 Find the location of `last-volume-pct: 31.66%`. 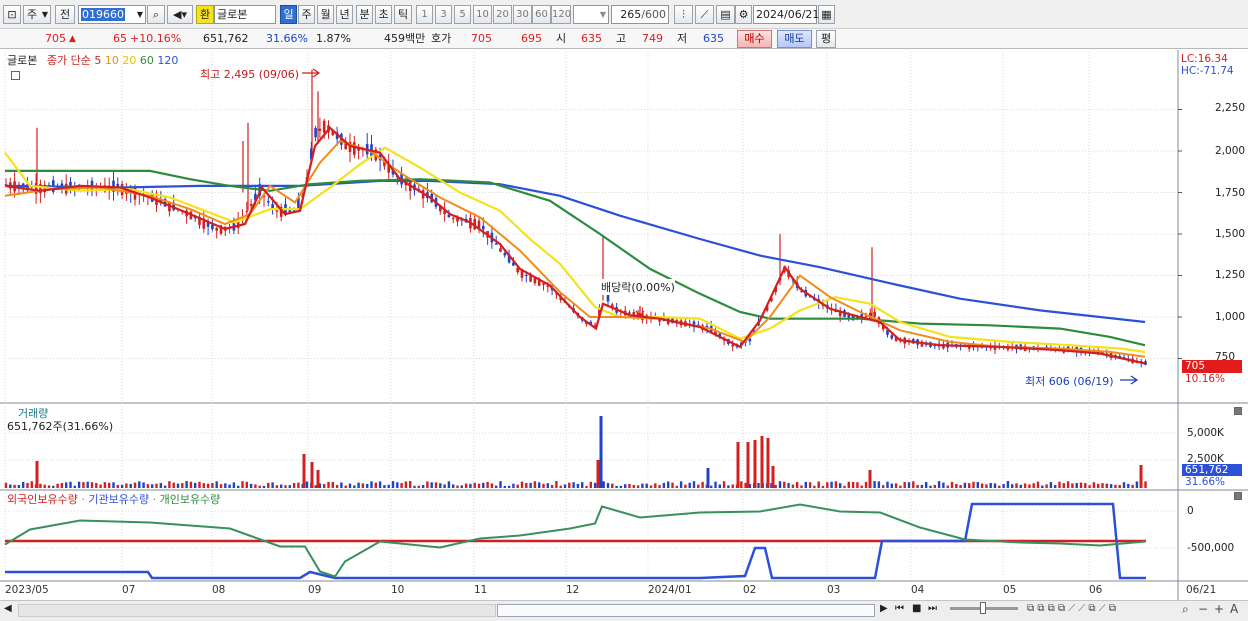

last-volume-pct: 31.66% is located at coordinates (1212, 482).